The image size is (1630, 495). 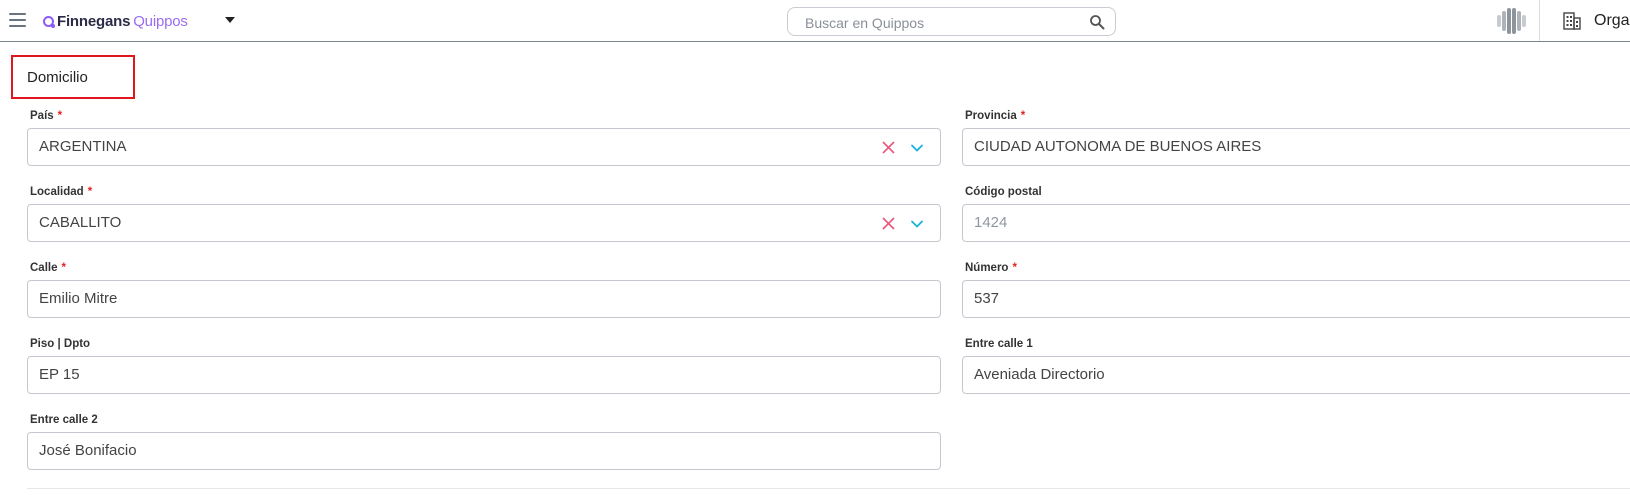 What do you see at coordinates (484, 223) in the screenshot?
I see `localidad-select: CABALLITO` at bounding box center [484, 223].